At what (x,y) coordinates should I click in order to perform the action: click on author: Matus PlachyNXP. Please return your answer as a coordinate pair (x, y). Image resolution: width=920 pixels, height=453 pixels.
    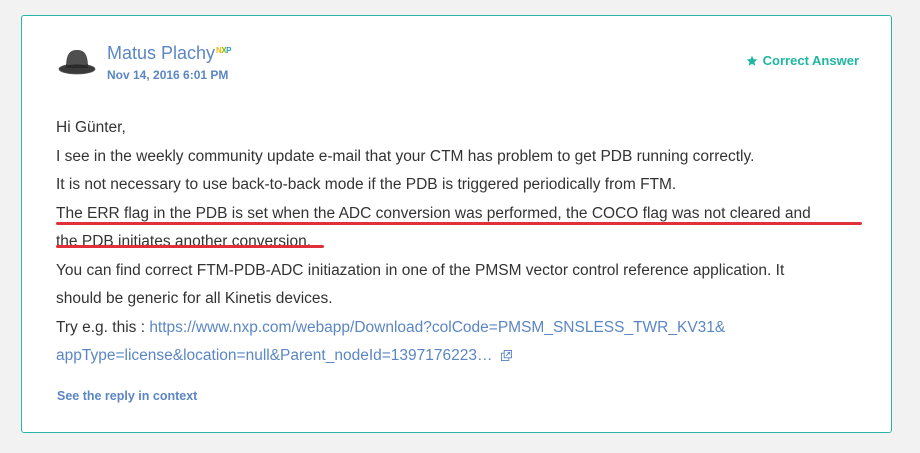
    Looking at the image, I should click on (169, 53).